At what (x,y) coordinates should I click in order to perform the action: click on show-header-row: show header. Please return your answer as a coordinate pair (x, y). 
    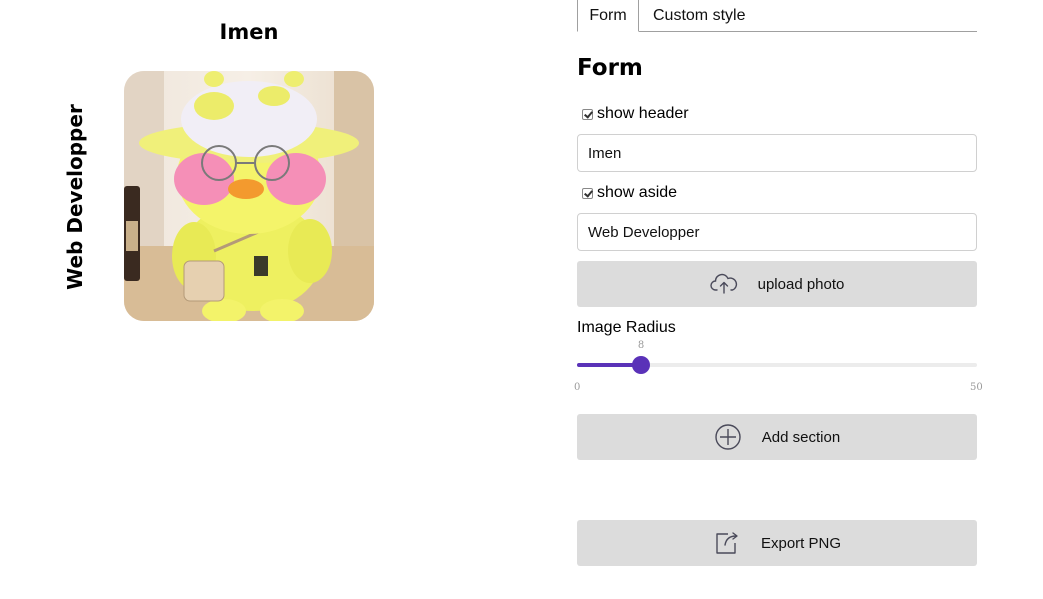
    Looking at the image, I should click on (635, 114).